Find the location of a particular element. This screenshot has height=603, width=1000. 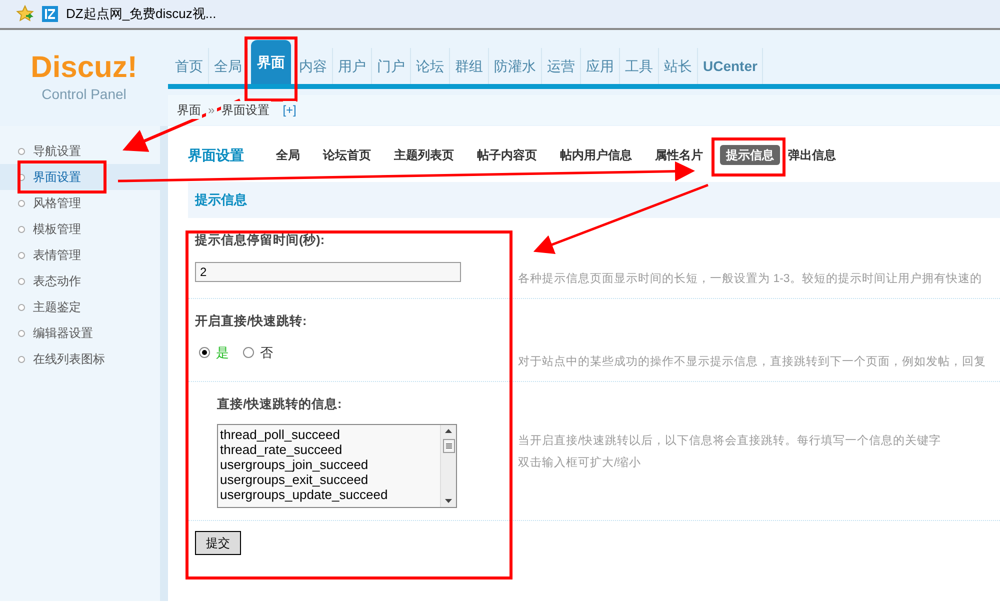

nav-tab: 用户 is located at coordinates (352, 66).